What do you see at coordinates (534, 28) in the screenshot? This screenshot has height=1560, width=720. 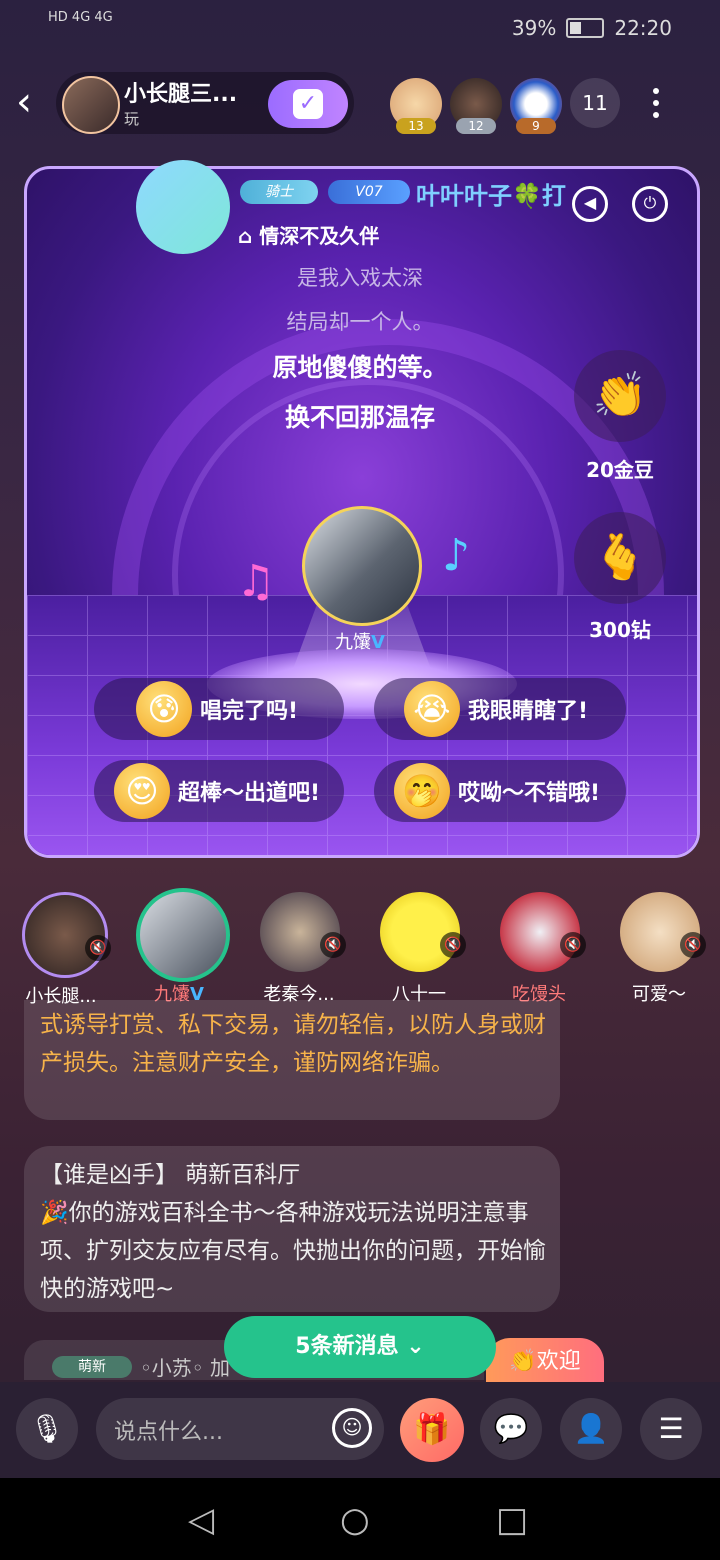 I see `battery-percent: 39%` at bounding box center [534, 28].